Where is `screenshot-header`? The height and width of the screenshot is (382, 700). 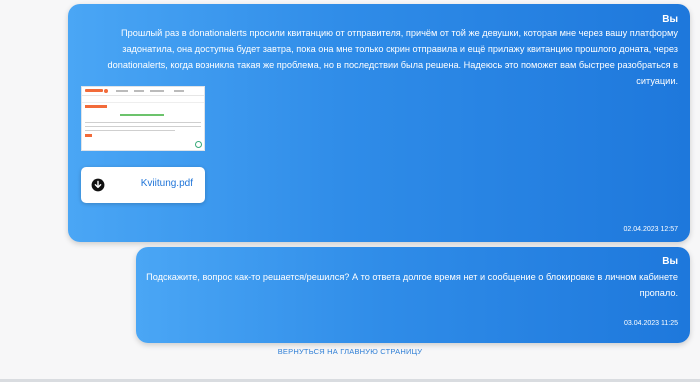 screenshot-header is located at coordinates (143, 91).